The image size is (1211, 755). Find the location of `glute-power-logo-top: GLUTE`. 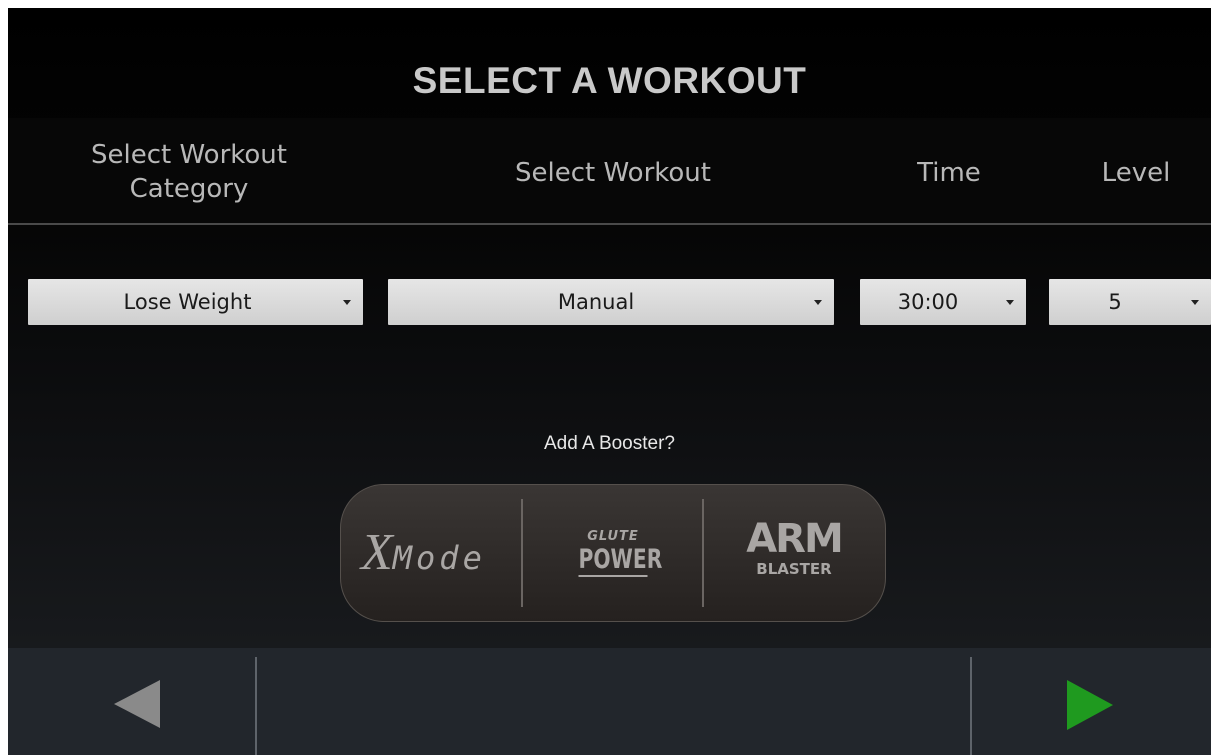

glute-power-logo-top: GLUTE is located at coordinates (613, 536).